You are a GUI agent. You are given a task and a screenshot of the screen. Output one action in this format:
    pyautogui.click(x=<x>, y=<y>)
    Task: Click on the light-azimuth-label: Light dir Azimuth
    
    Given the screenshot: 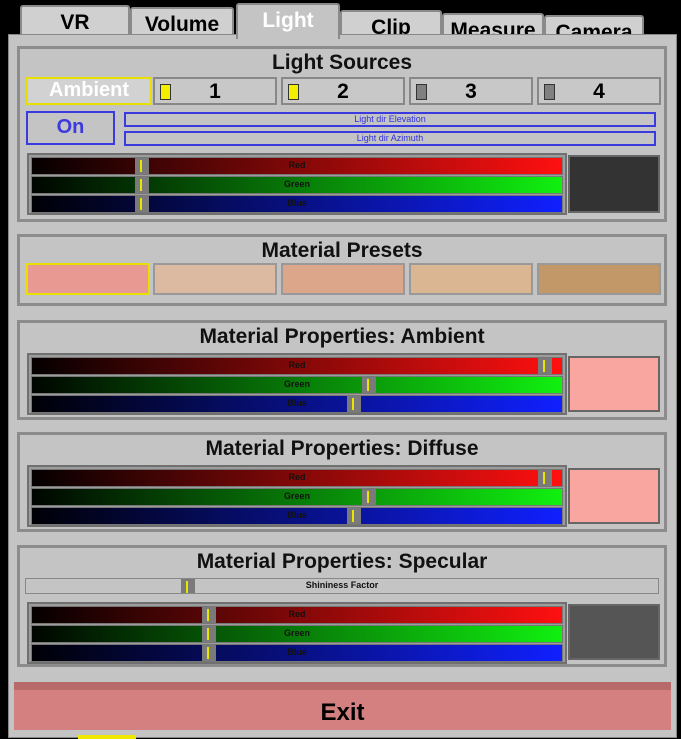 What is the action you would take?
    pyautogui.click(x=390, y=138)
    